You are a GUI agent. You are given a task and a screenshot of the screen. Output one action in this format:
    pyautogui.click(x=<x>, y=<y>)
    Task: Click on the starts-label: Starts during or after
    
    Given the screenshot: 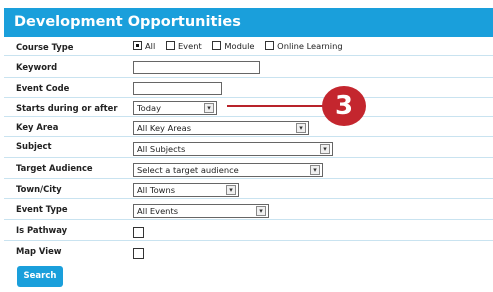 What is the action you would take?
    pyautogui.click(x=67, y=108)
    